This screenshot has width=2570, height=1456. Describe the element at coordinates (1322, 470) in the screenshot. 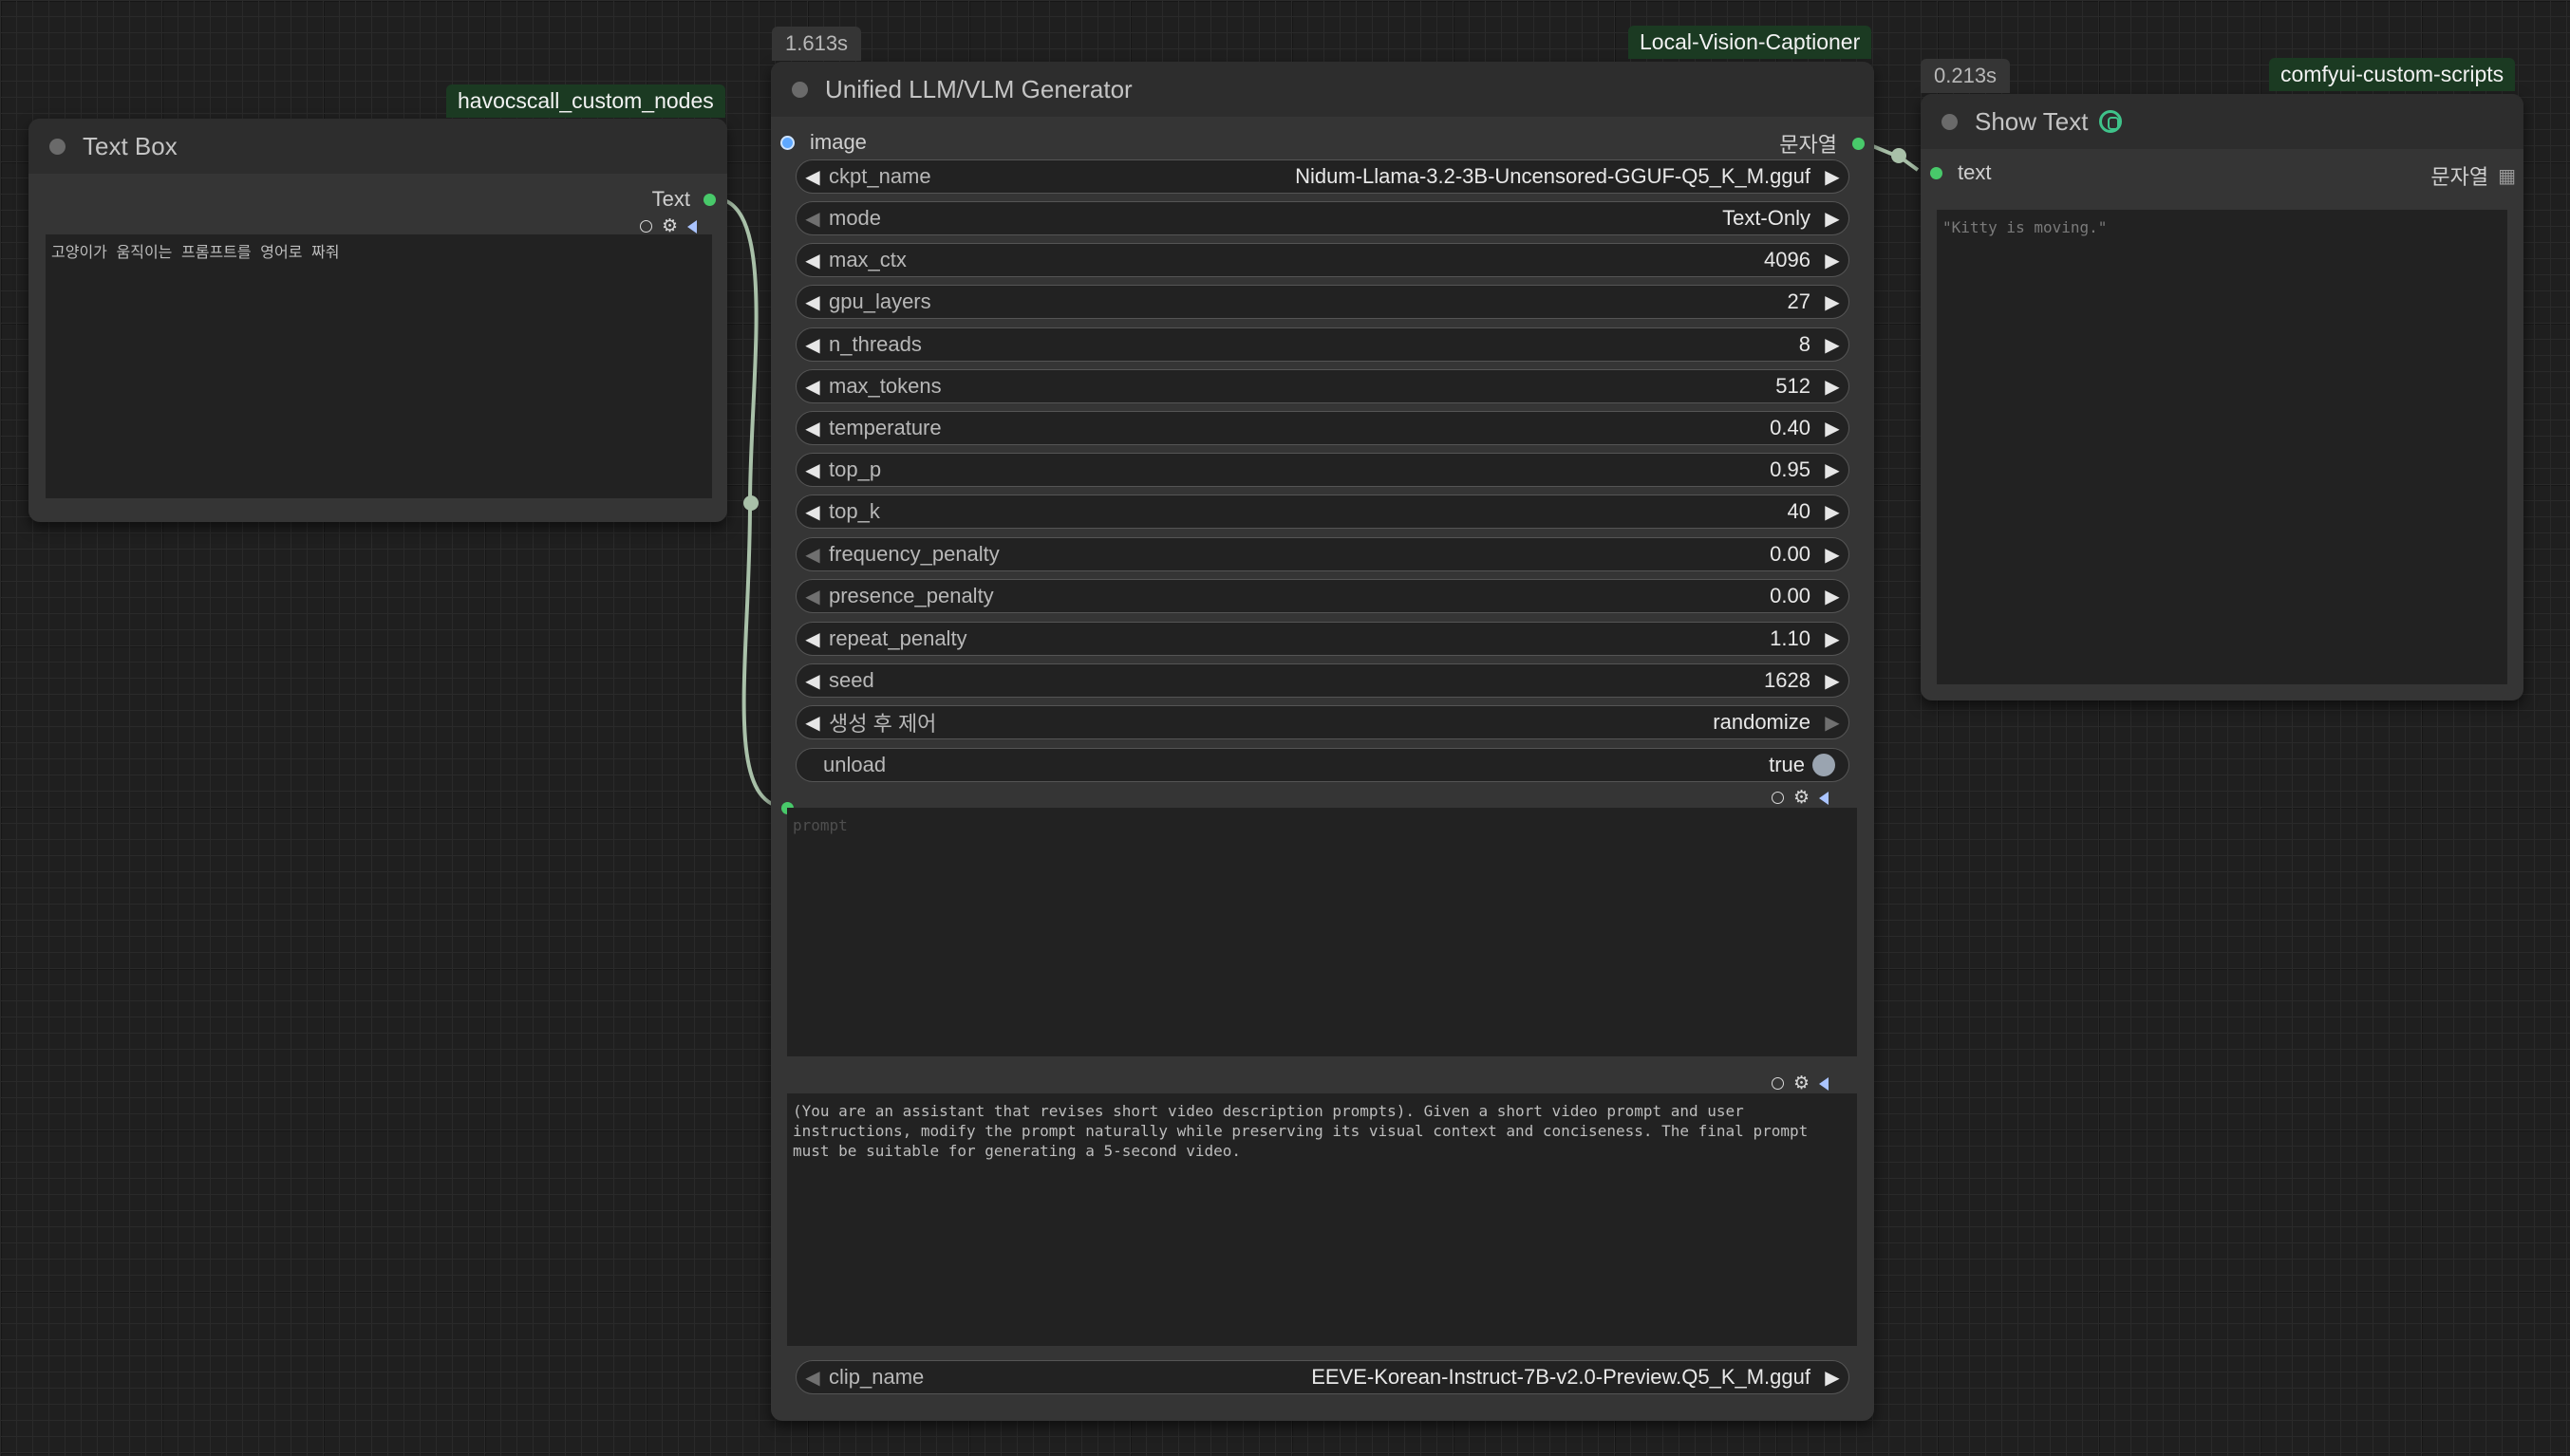

I see `widget-top-p: ◀ top_p 0.95 ▶` at that location.